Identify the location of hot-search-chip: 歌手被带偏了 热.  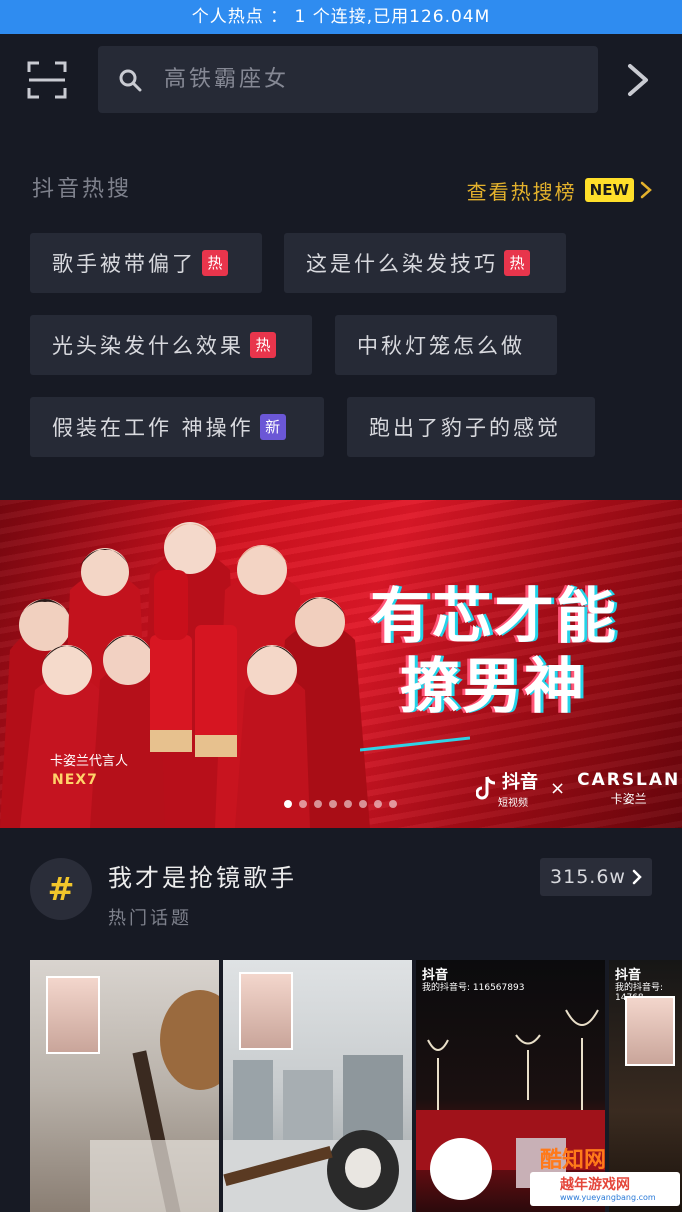
(146, 263).